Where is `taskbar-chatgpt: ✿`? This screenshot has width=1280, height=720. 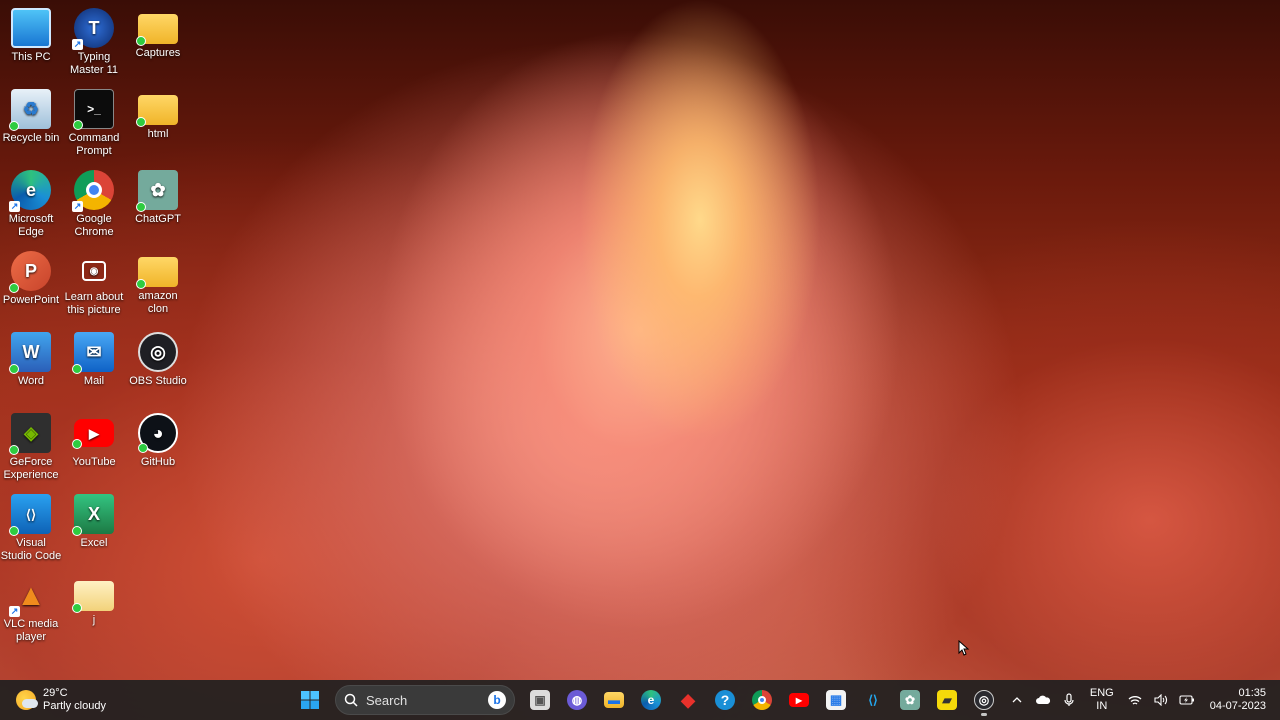
taskbar-chatgpt: ✿ is located at coordinates (910, 700).